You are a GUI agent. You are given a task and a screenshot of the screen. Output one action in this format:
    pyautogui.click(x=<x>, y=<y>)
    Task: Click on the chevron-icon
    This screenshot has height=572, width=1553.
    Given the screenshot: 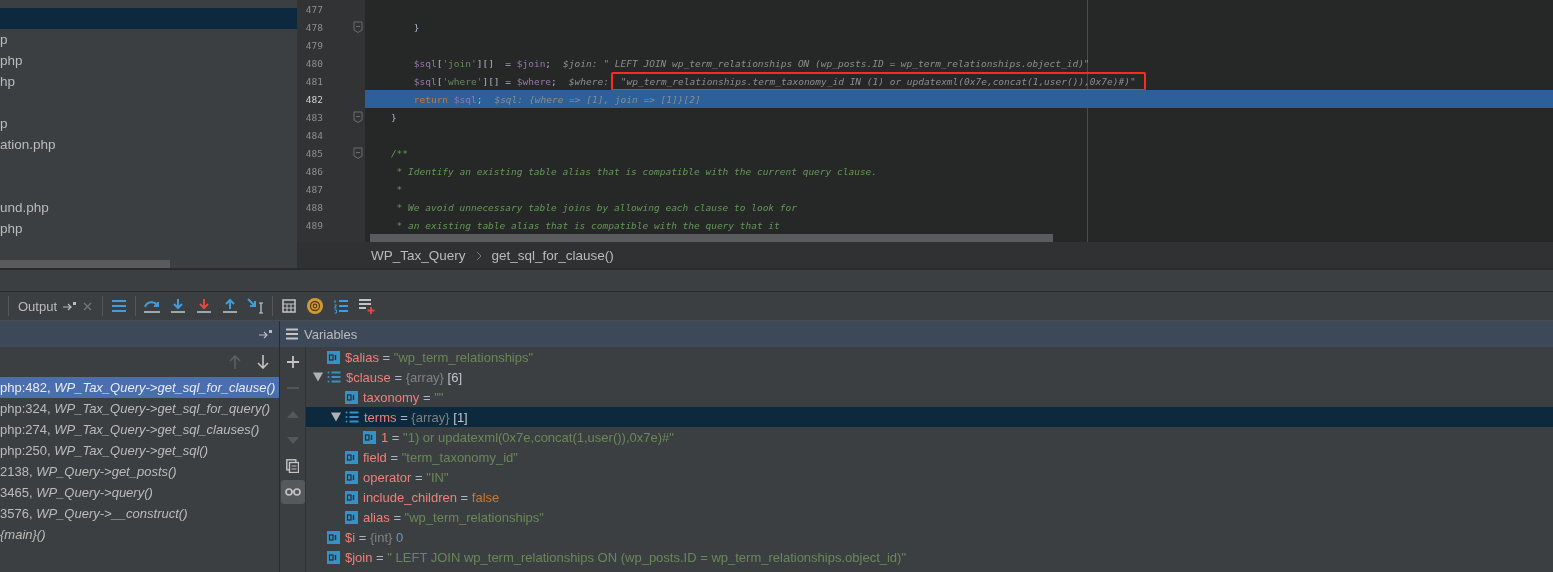 What is the action you would take?
    pyautogui.click(x=478, y=255)
    